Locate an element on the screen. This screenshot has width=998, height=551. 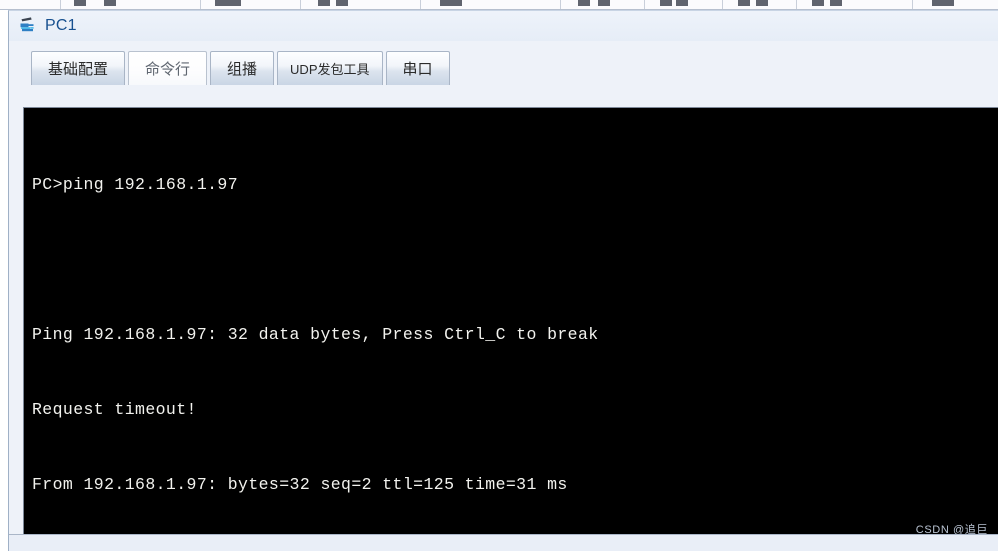
pc-device-icon is located at coordinates (28, 26).